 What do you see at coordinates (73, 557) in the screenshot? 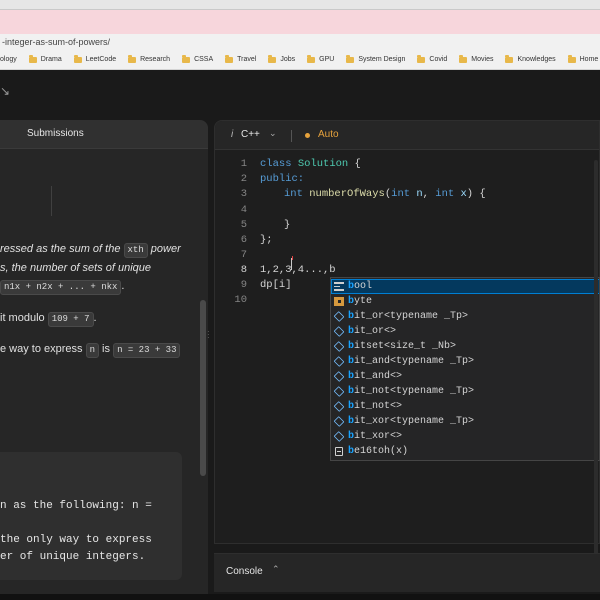
I see `example-line-3: er of unique integers.` at bounding box center [73, 557].